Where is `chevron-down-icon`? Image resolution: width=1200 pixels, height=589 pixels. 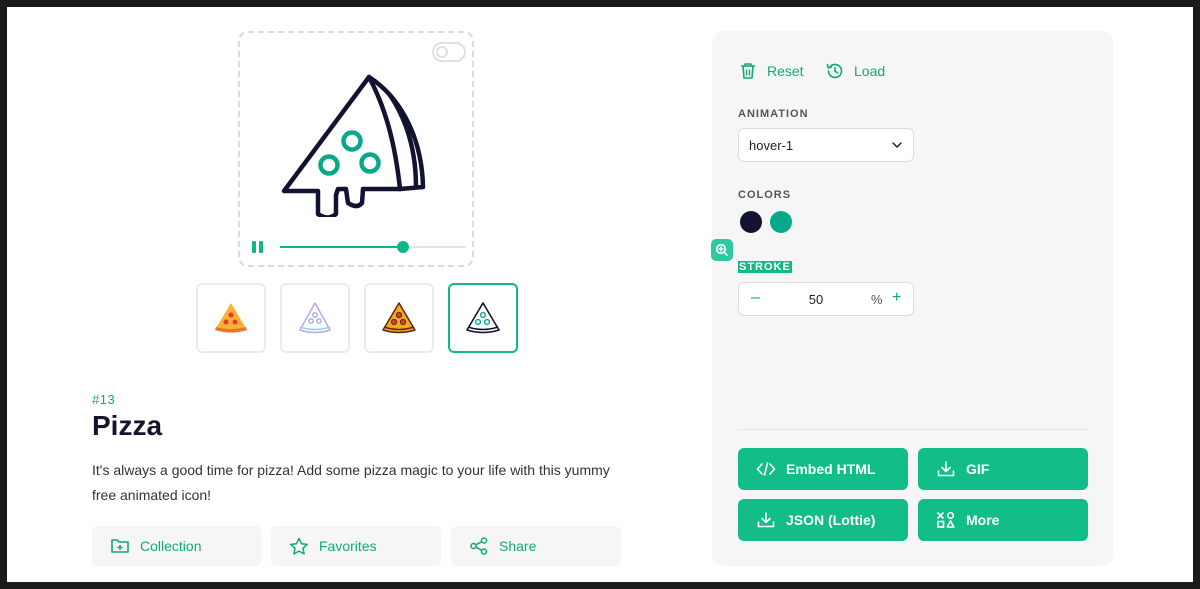
chevron-down-icon is located at coordinates (897, 145).